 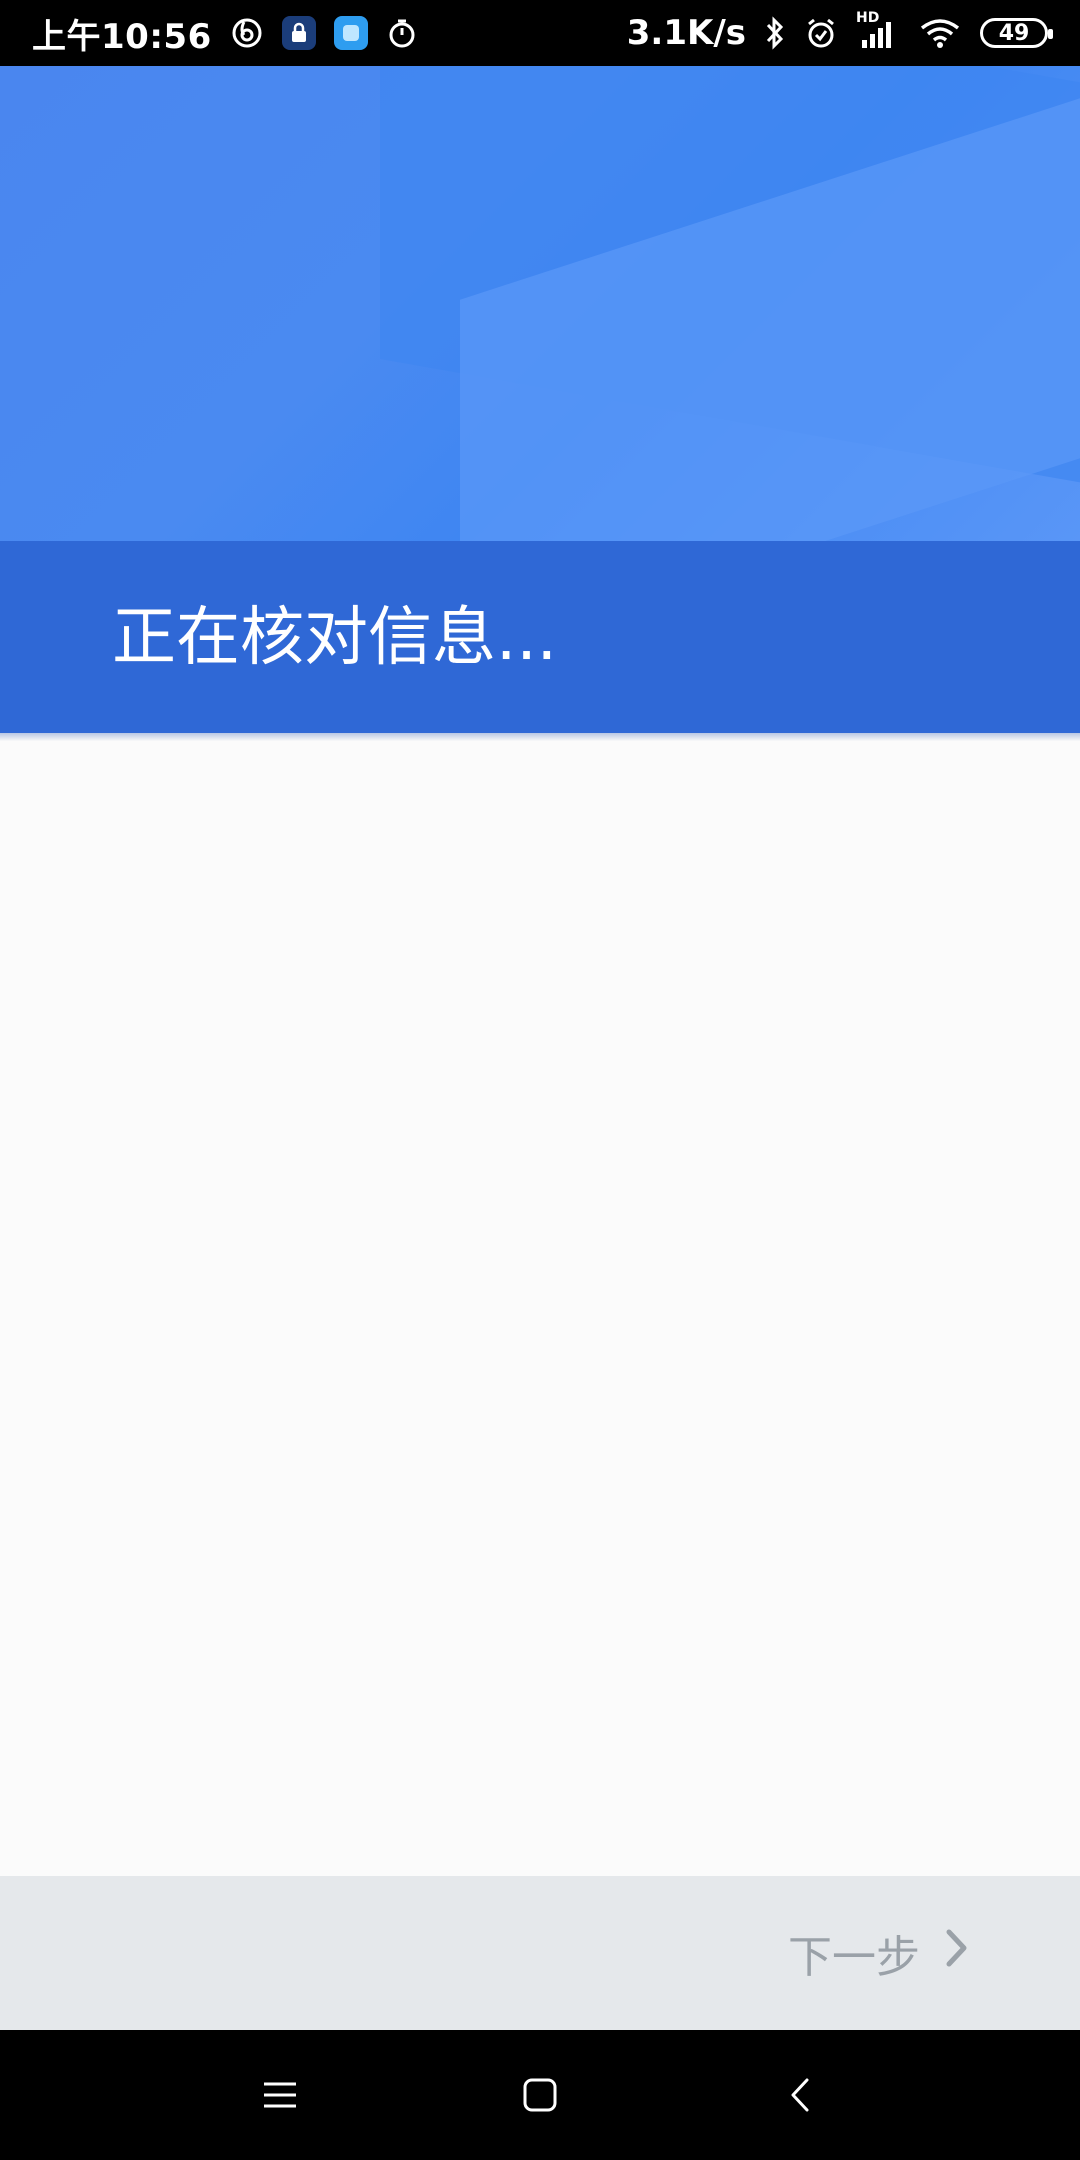 I want to click on next-button-label: 下一步, so click(x=854, y=1957).